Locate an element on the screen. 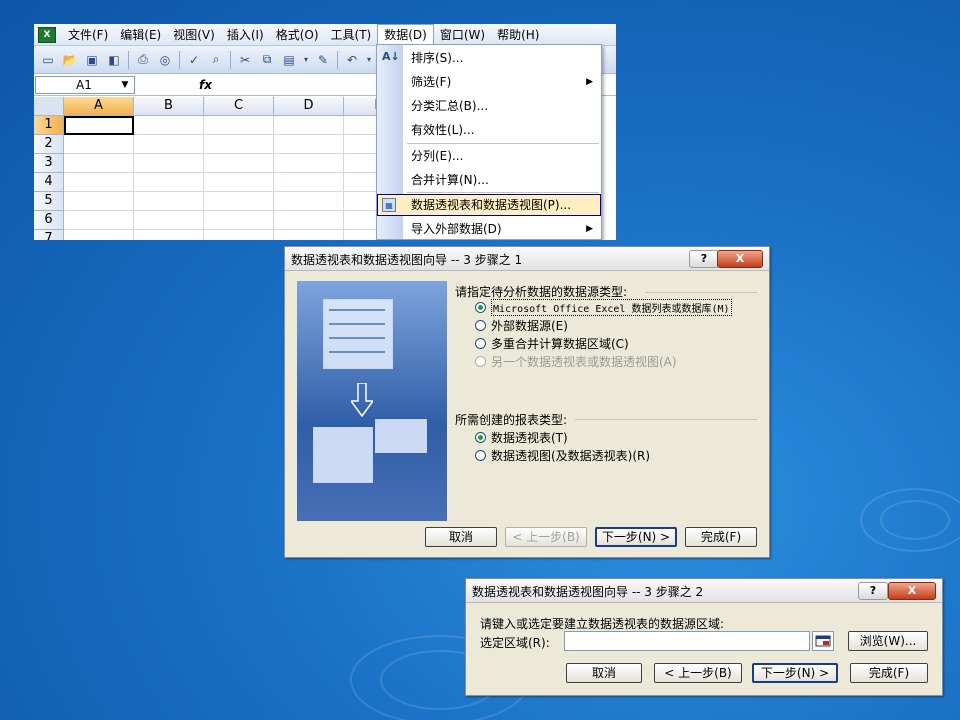 The height and width of the screenshot is (720, 960). spelling-icon: ✓ is located at coordinates (194, 60).